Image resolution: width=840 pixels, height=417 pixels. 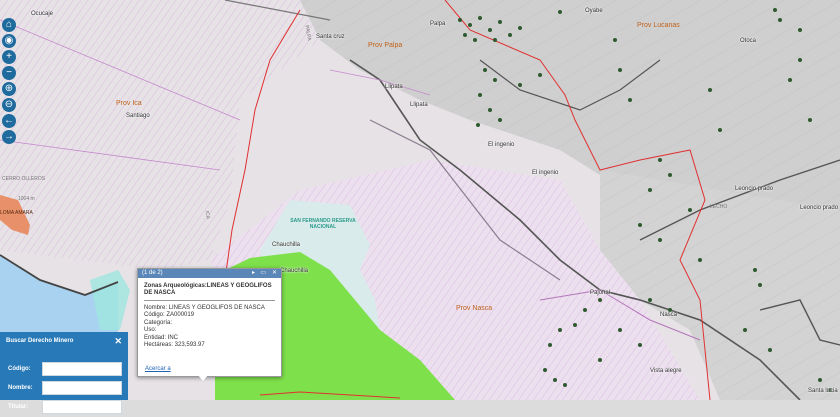 I want to click on place-label: Otoca, so click(x=748, y=41).